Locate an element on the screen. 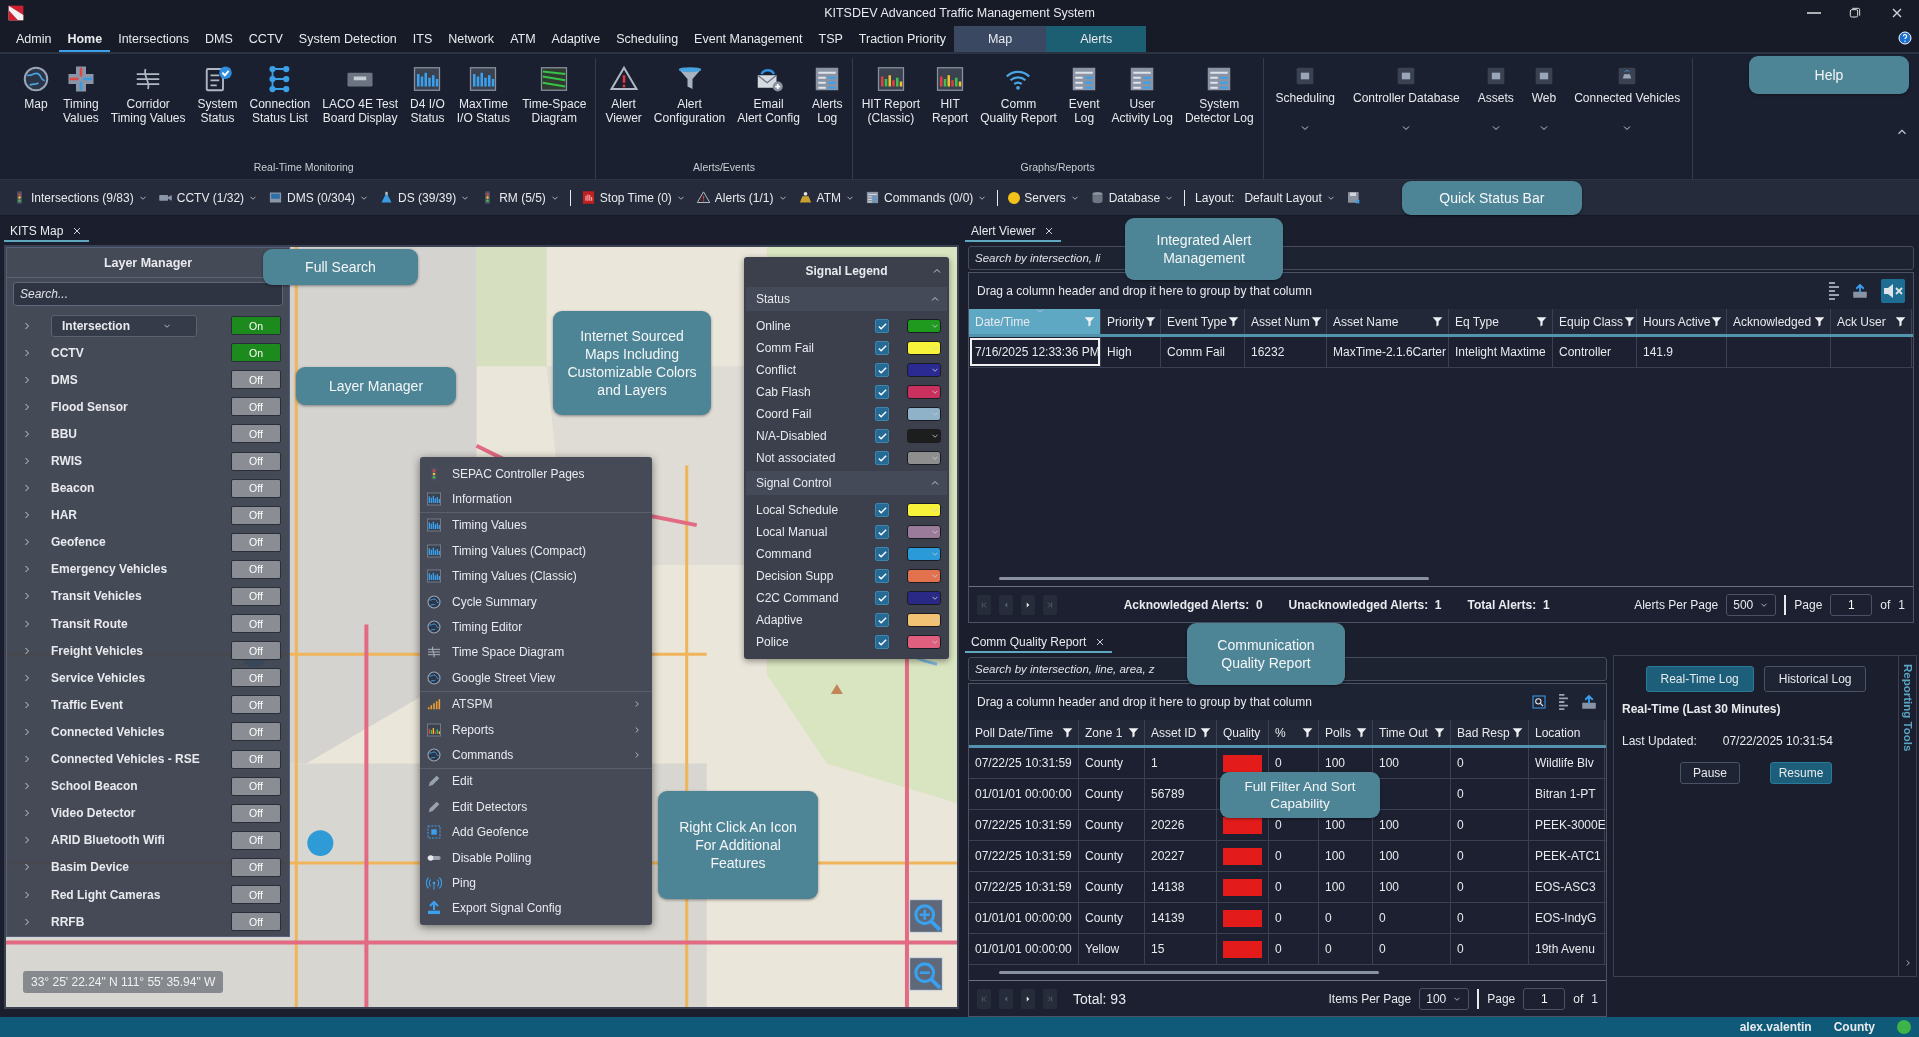  column-header: Quality is located at coordinates (1243, 732).